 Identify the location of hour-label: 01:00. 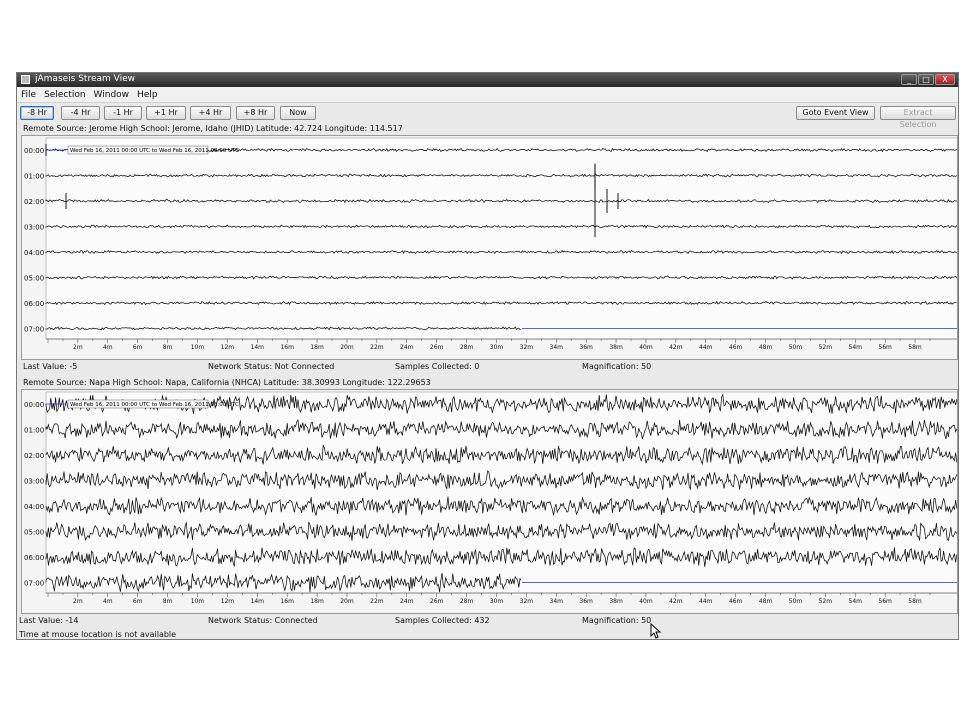
(34, 177).